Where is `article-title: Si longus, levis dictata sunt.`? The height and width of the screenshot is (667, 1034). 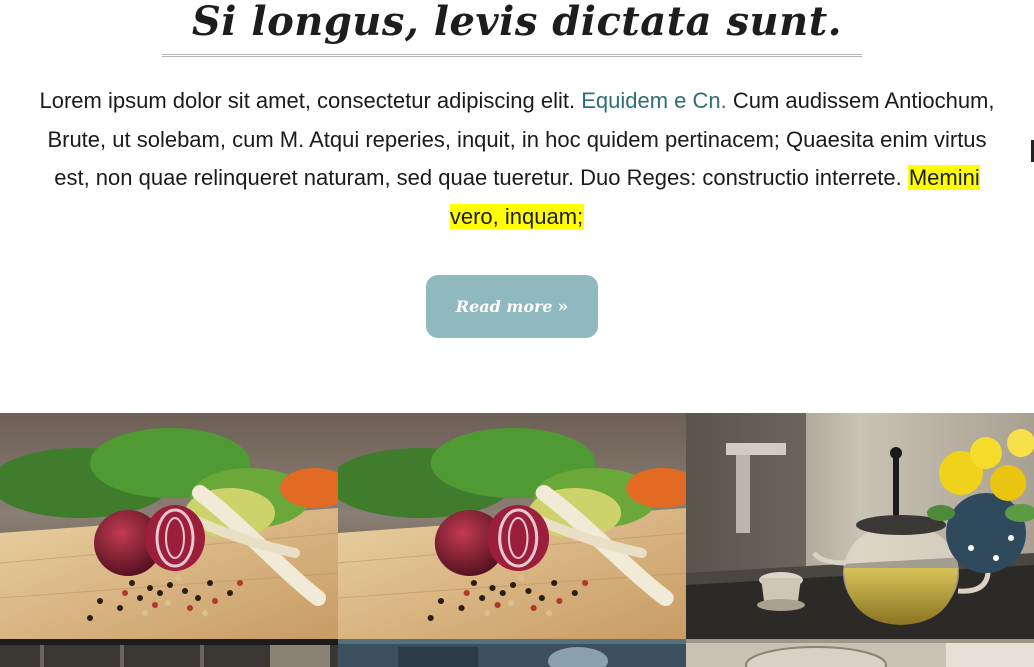 article-title: Si longus, levis dictata sunt. is located at coordinates (517, 22).